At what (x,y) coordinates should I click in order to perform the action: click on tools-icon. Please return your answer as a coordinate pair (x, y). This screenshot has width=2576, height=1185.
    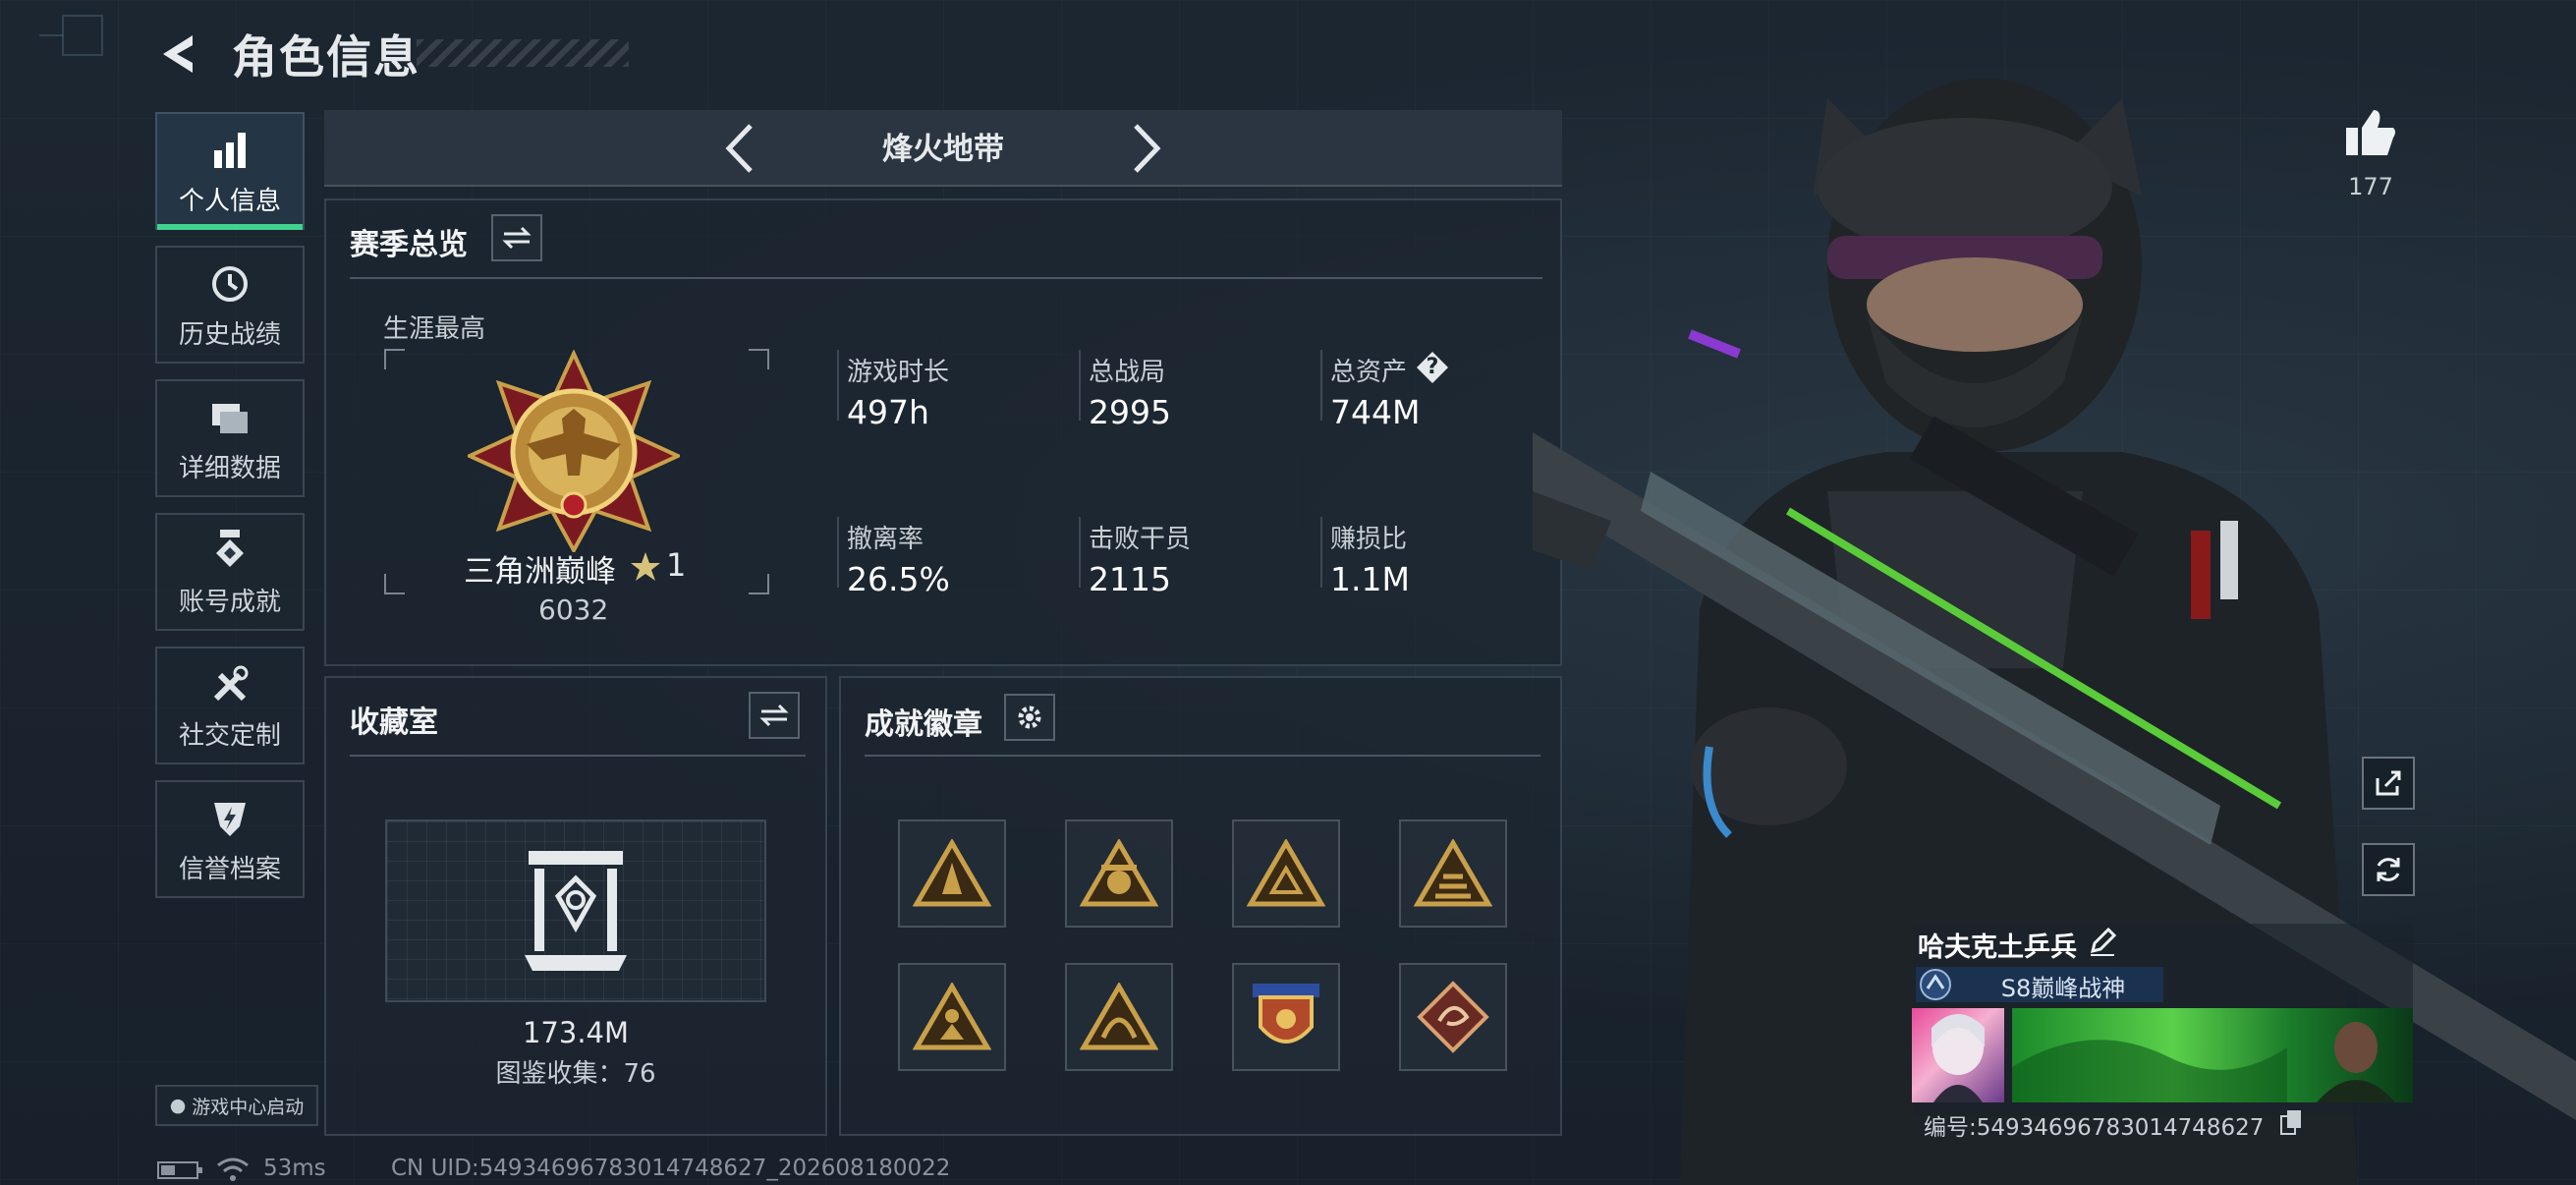
    Looking at the image, I should click on (231, 683).